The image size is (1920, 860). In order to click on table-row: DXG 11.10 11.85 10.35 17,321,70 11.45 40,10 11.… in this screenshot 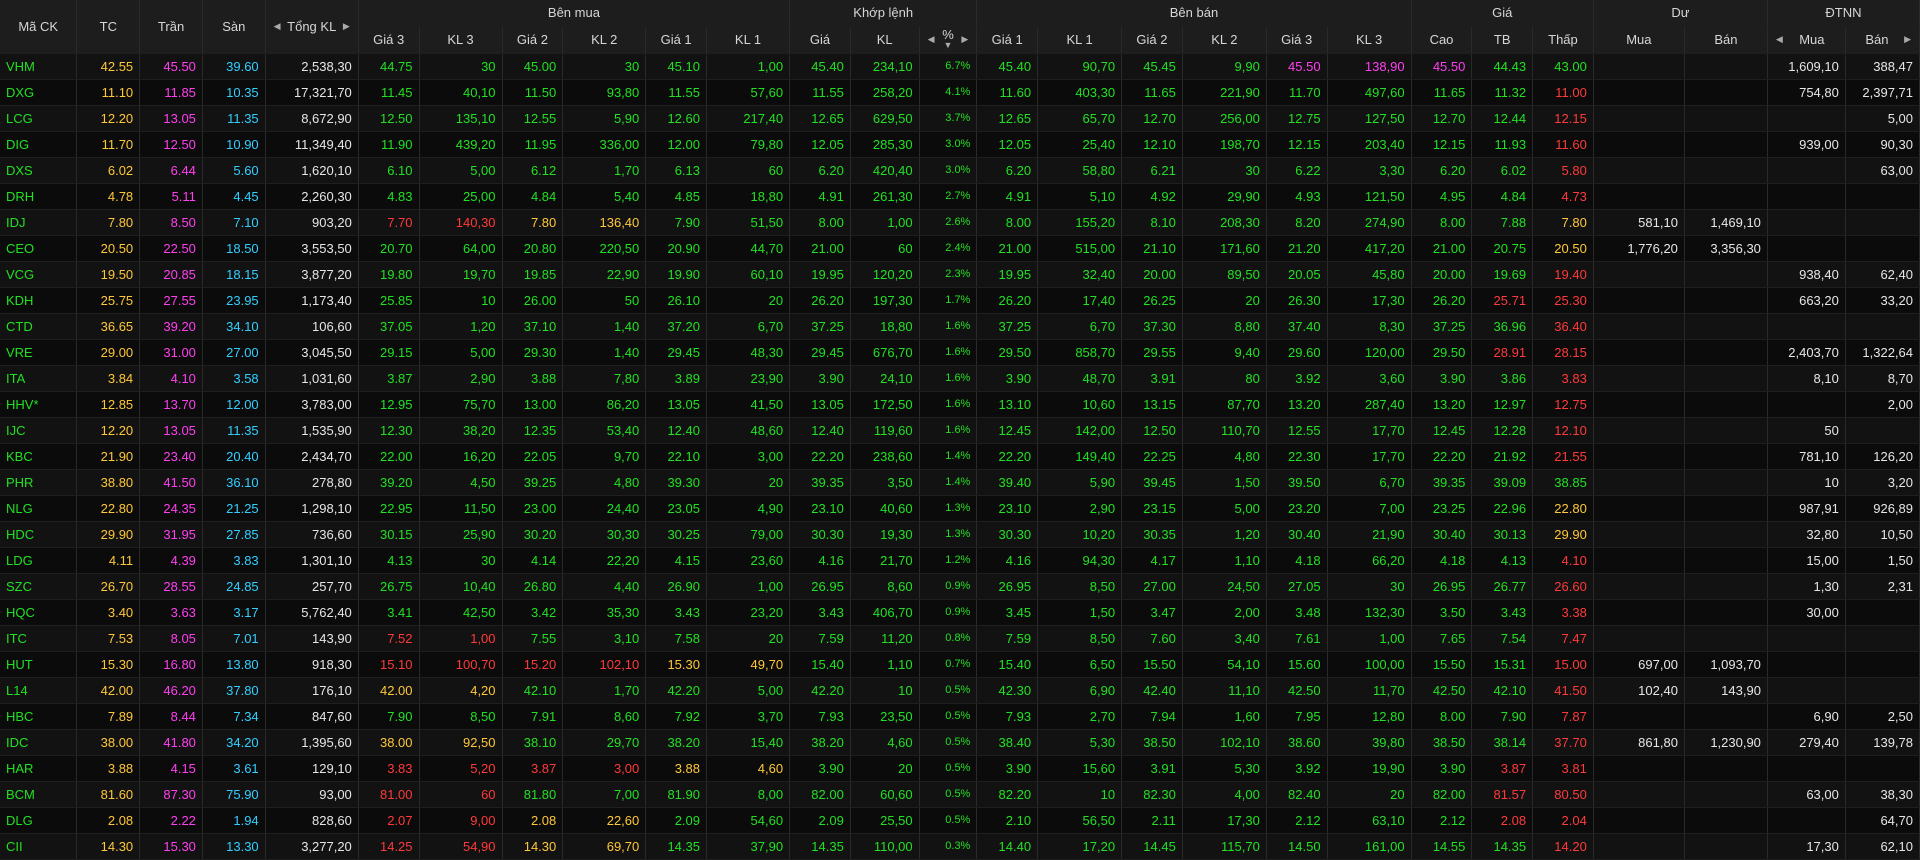, I will do `click(960, 92)`.